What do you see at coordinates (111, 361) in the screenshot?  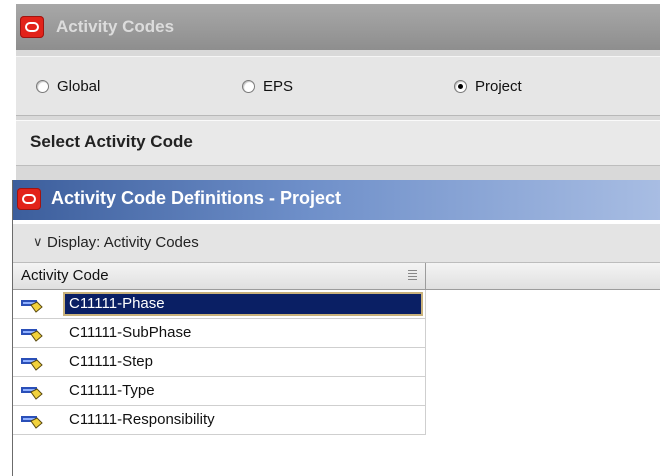 I see `row-label: C11111-Step` at bounding box center [111, 361].